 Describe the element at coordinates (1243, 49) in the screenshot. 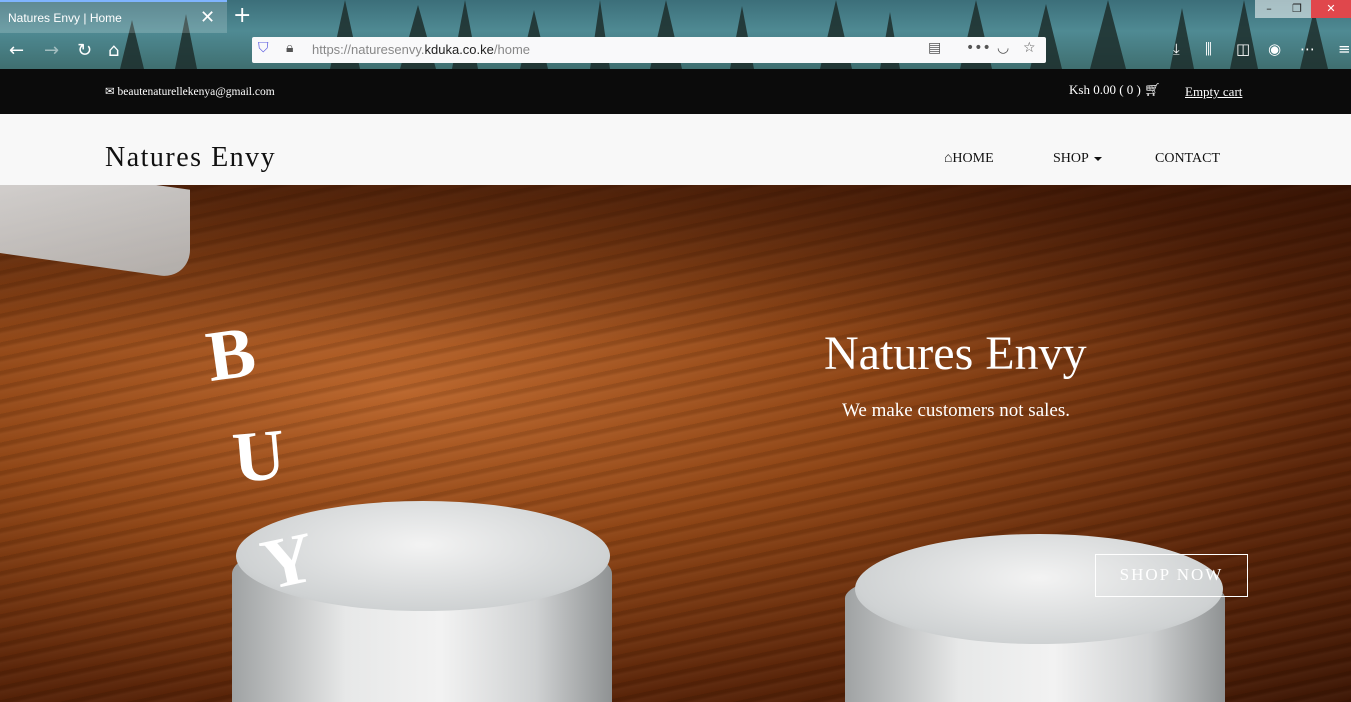

I see `sidebar-icon: ◫` at that location.